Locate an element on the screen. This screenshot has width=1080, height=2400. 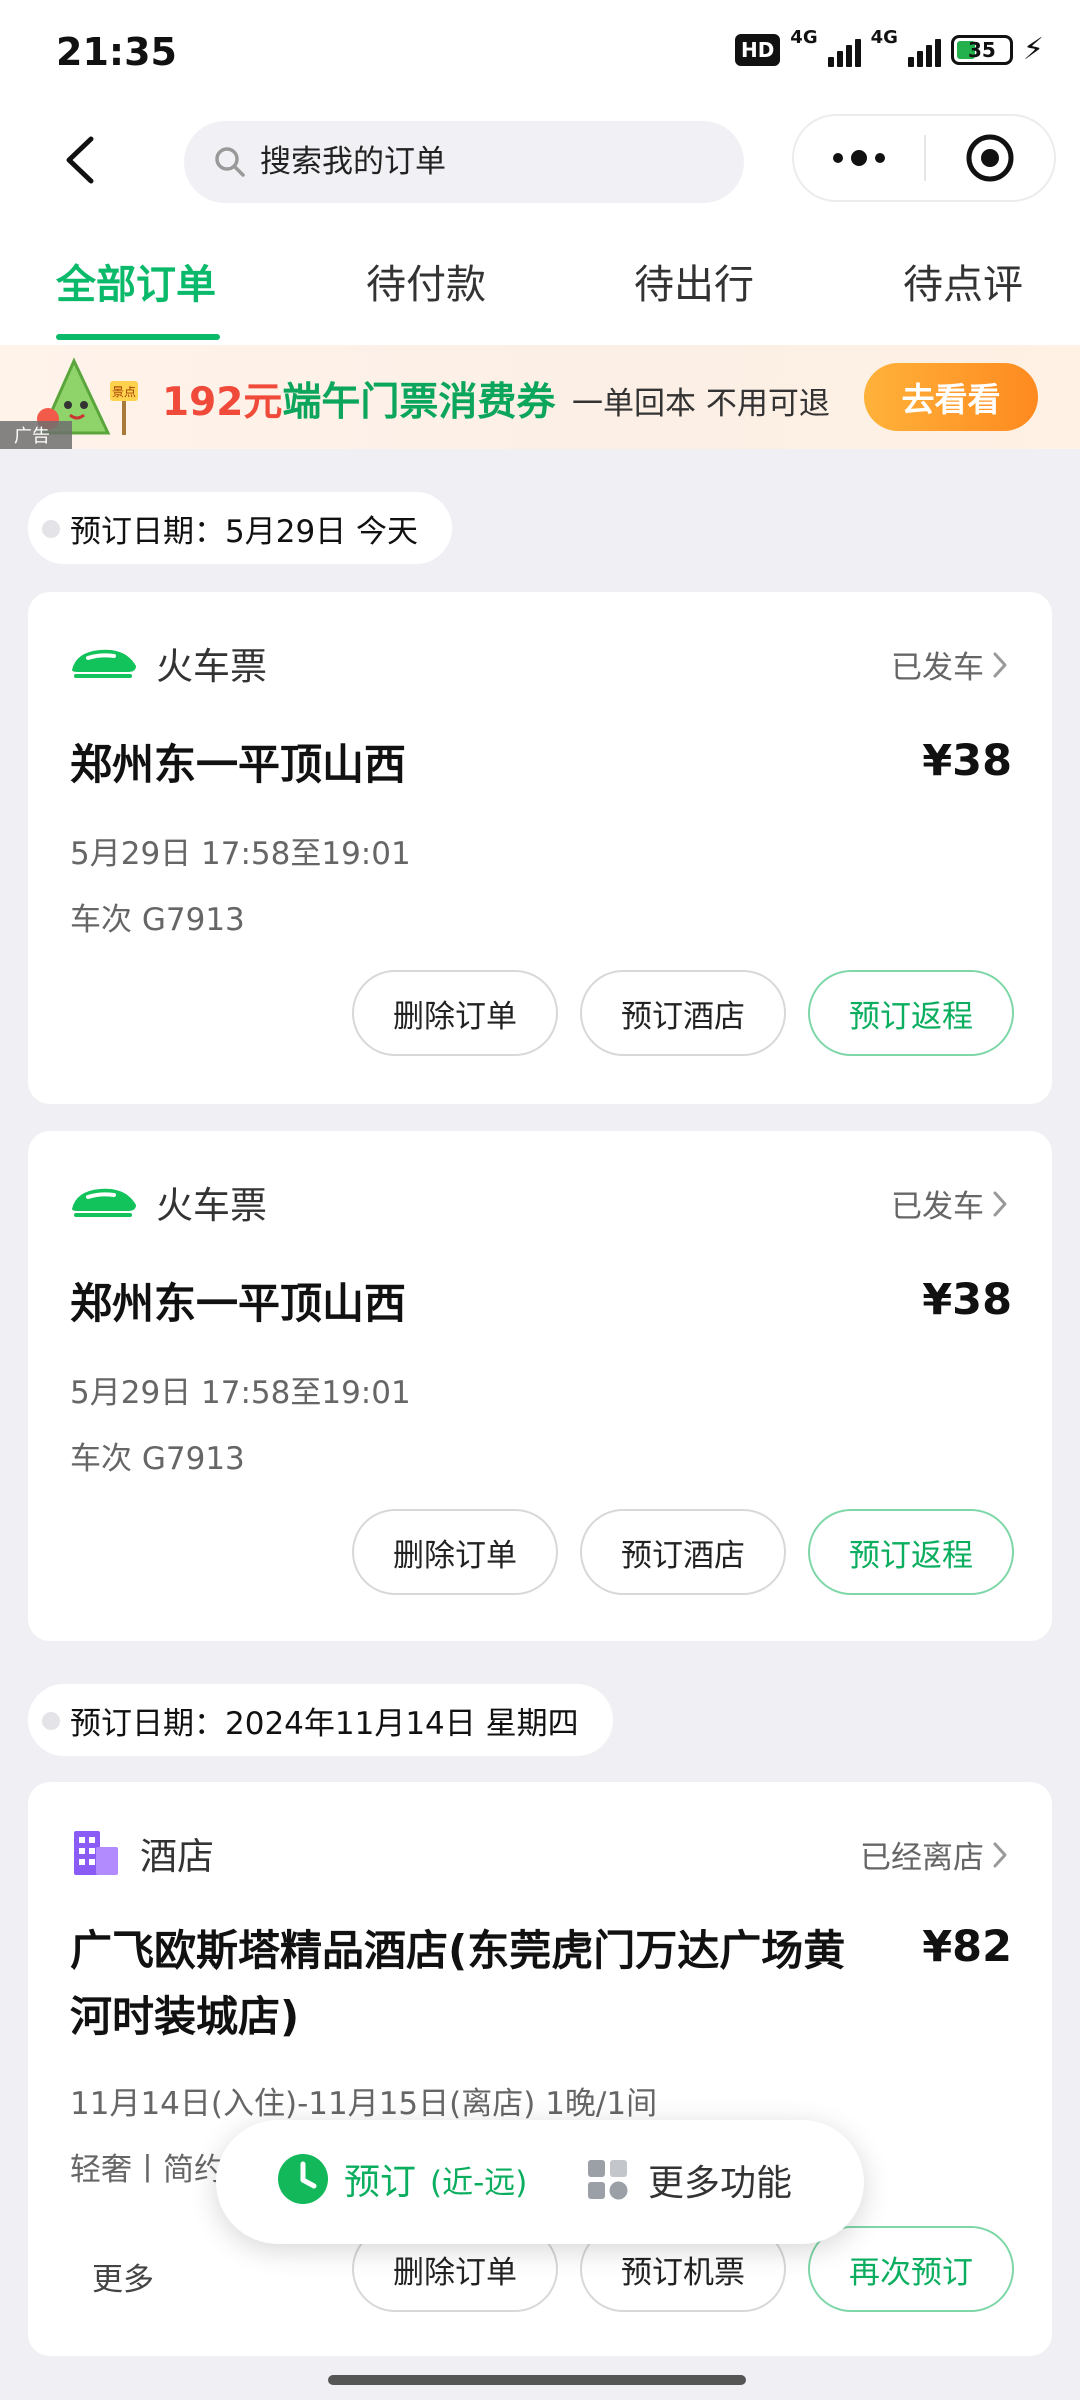
order-tabs: 全部订单 待付款 待出行 待点评 is located at coordinates (540, 297).